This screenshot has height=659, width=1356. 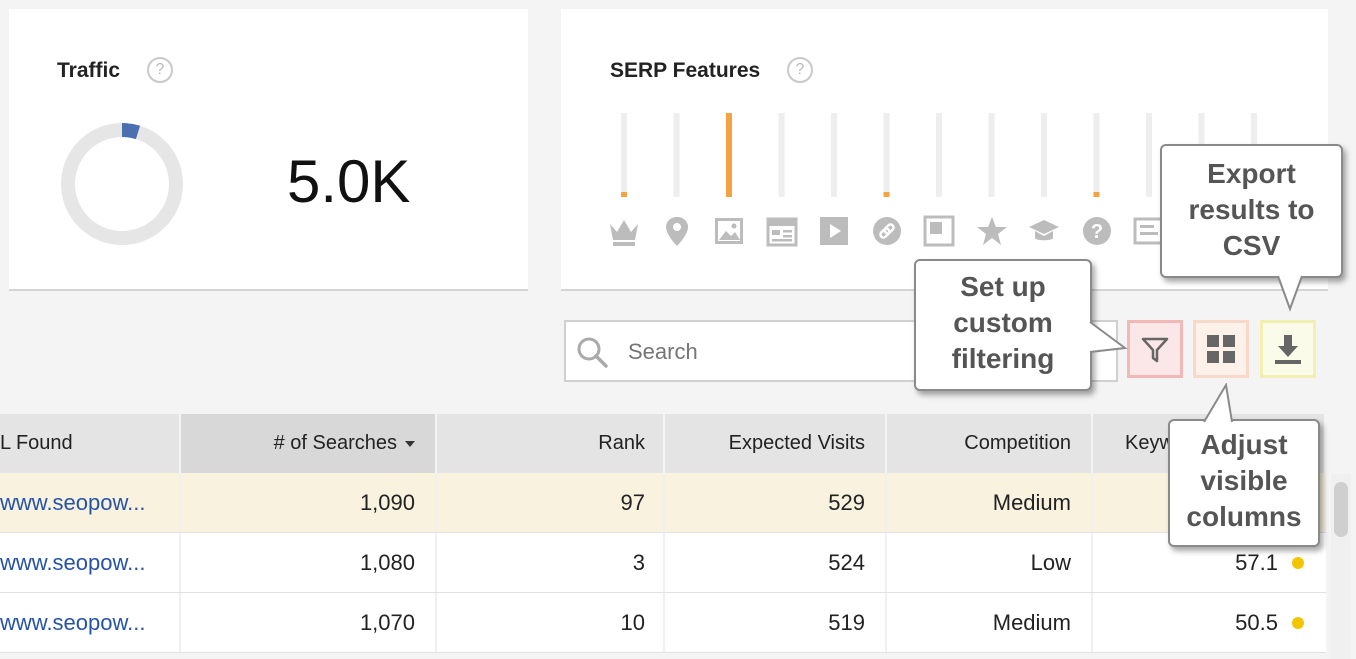 What do you see at coordinates (551, 443) in the screenshot?
I see `header-rank: Rank` at bounding box center [551, 443].